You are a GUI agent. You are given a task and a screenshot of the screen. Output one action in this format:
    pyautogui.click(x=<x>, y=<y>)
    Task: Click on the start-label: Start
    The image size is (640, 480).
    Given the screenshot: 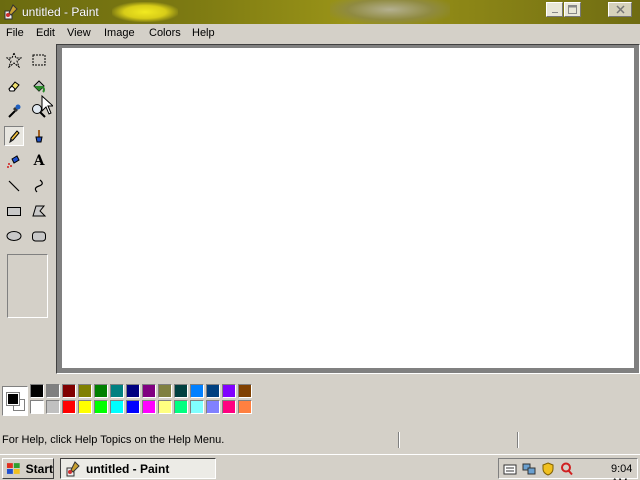 What is the action you would take?
    pyautogui.click(x=39, y=468)
    